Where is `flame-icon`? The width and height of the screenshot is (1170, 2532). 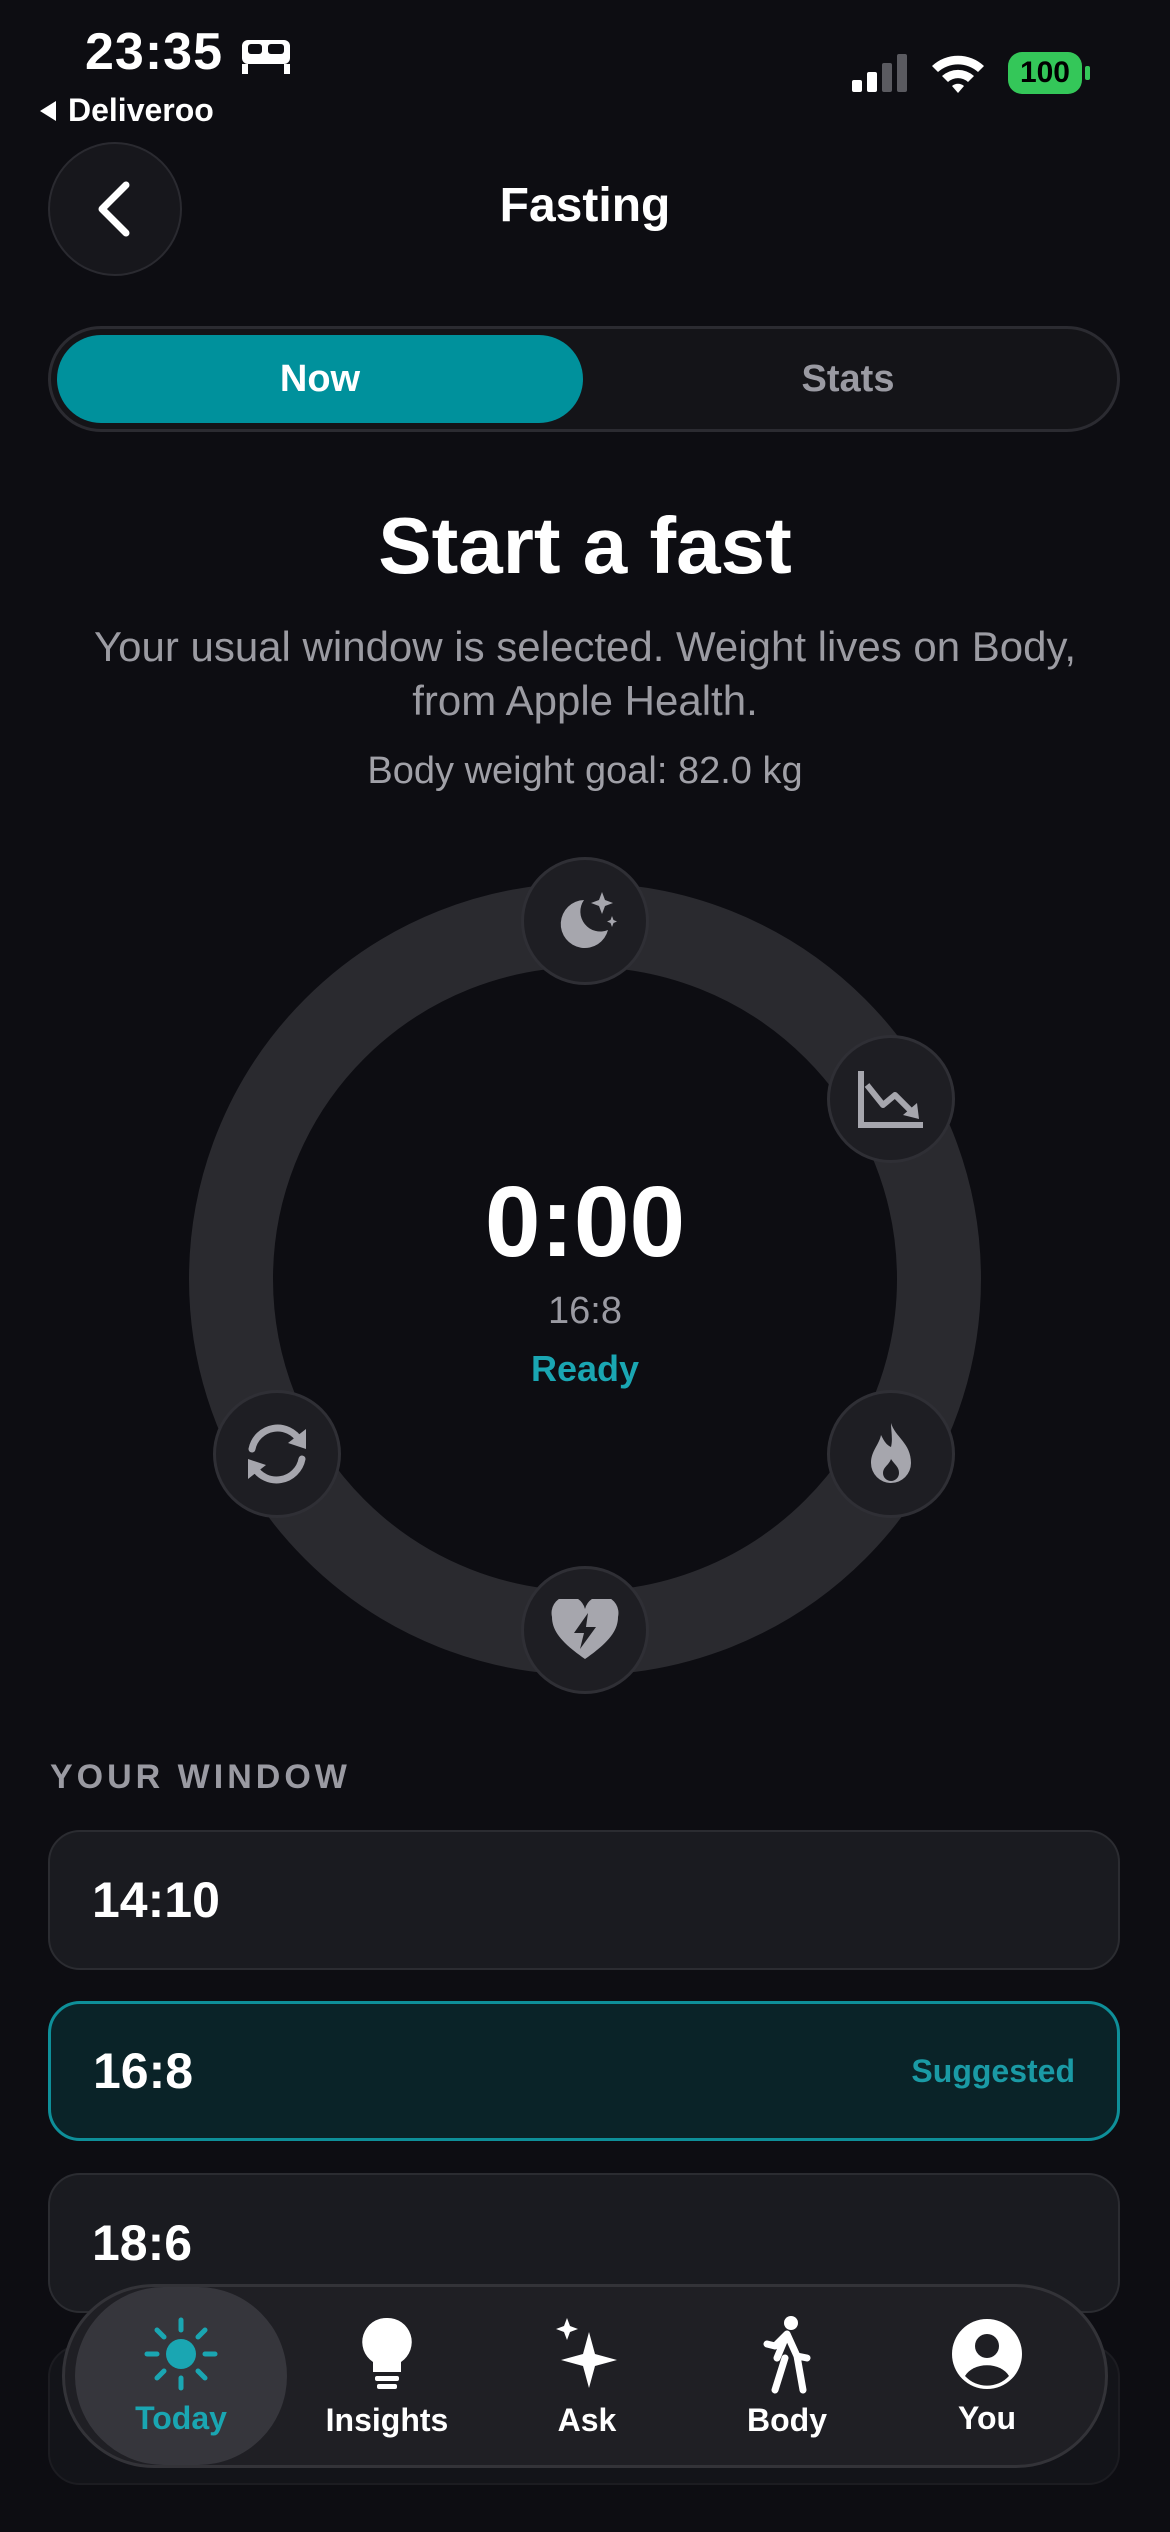 flame-icon is located at coordinates (891, 1454).